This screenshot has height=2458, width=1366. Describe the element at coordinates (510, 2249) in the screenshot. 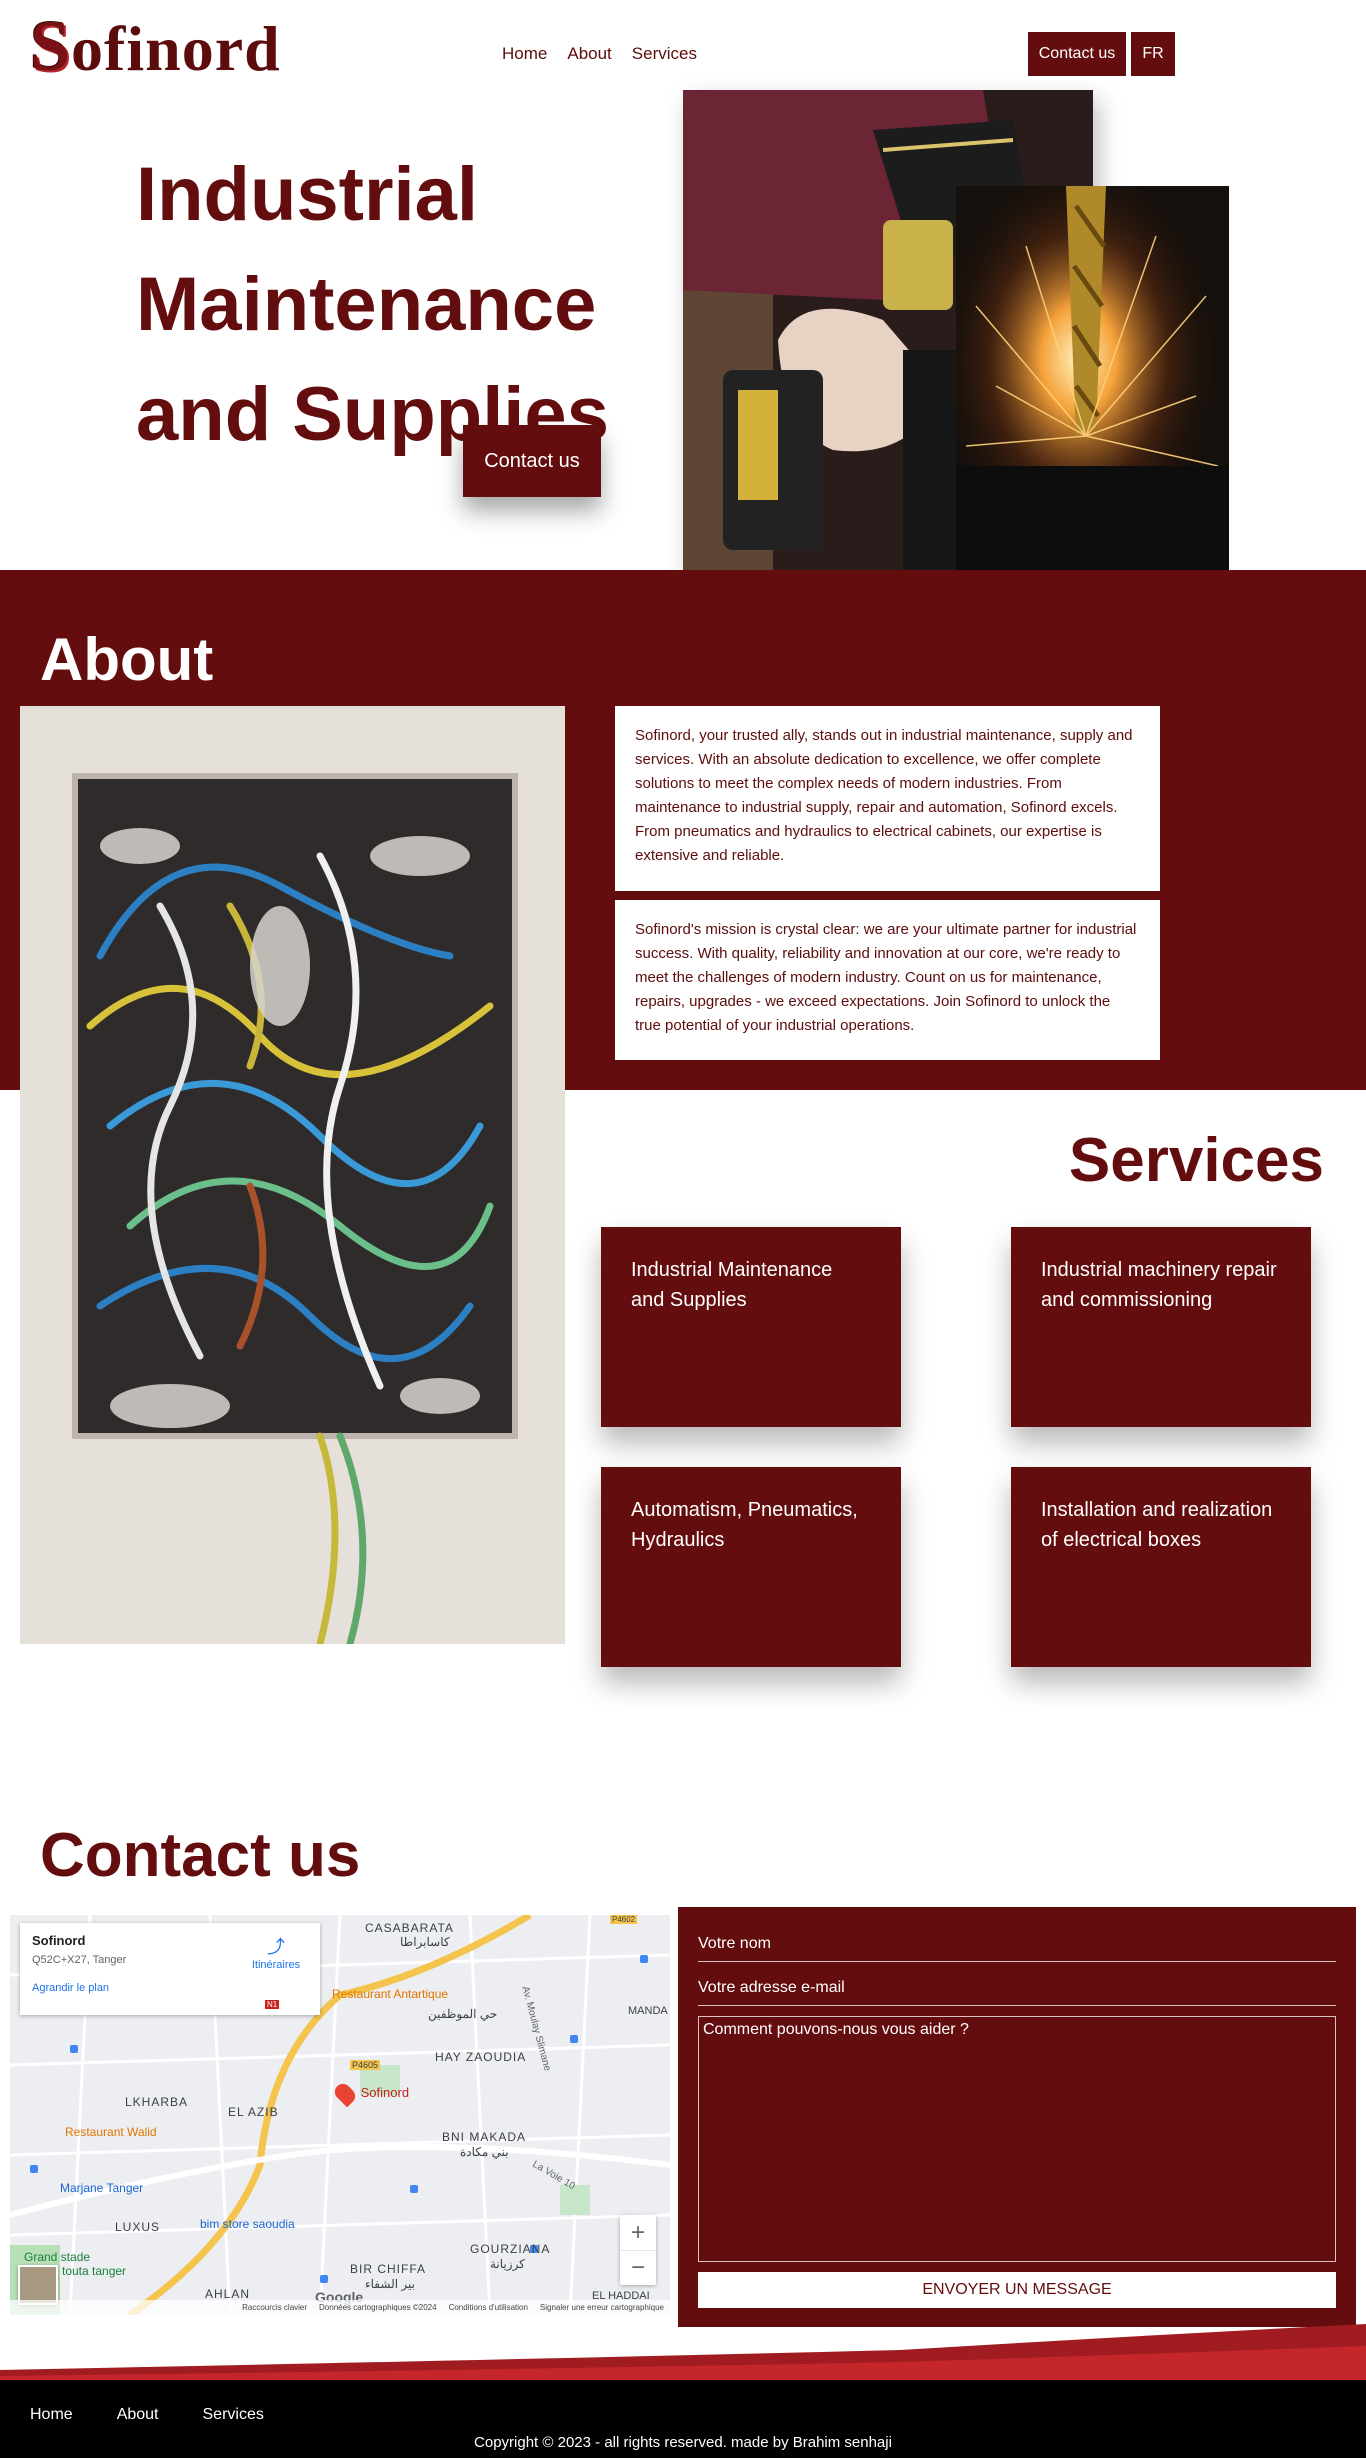

I see `map-label: GOURZIANA` at that location.